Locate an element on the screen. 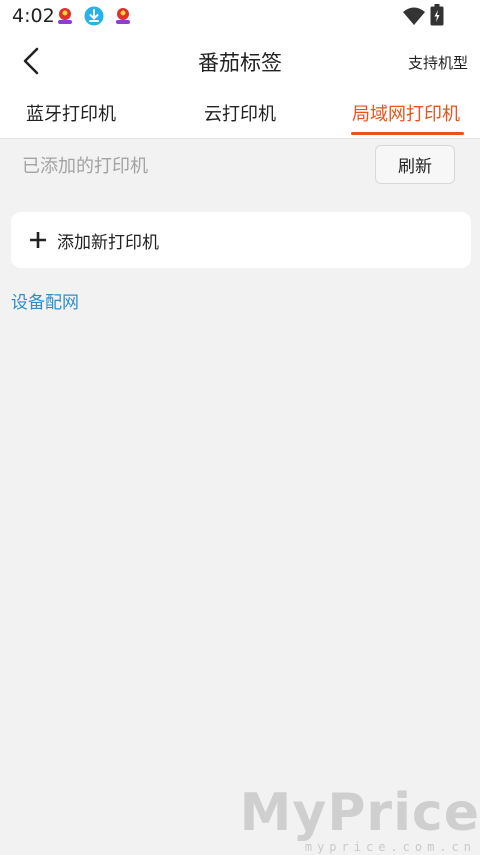 This screenshot has height=855, width=480. added-printers-label: 已添加的打印机 is located at coordinates (85, 166).